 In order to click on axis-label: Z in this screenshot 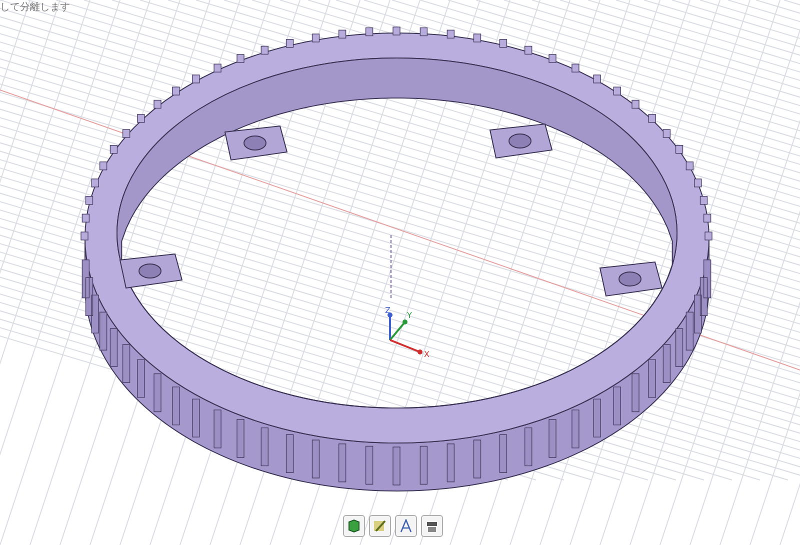, I will do `click(387, 310)`.